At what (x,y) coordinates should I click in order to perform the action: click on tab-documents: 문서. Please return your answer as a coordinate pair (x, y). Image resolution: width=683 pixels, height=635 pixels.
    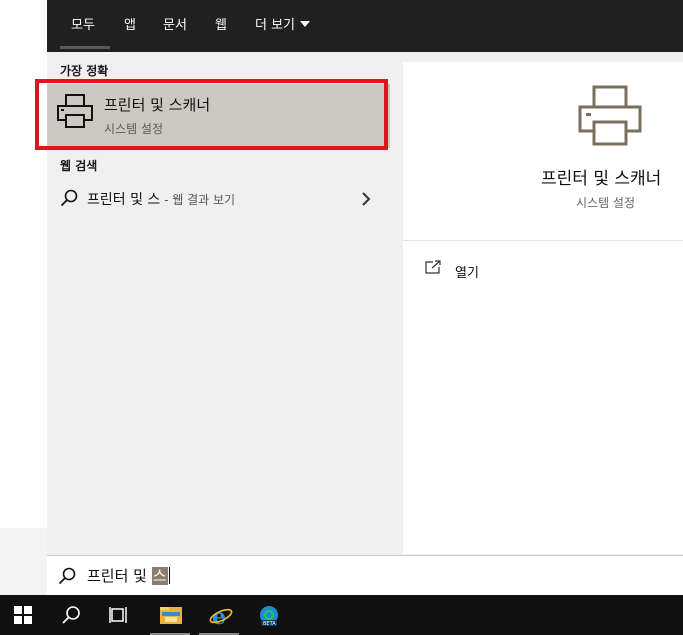
    Looking at the image, I should click on (175, 26).